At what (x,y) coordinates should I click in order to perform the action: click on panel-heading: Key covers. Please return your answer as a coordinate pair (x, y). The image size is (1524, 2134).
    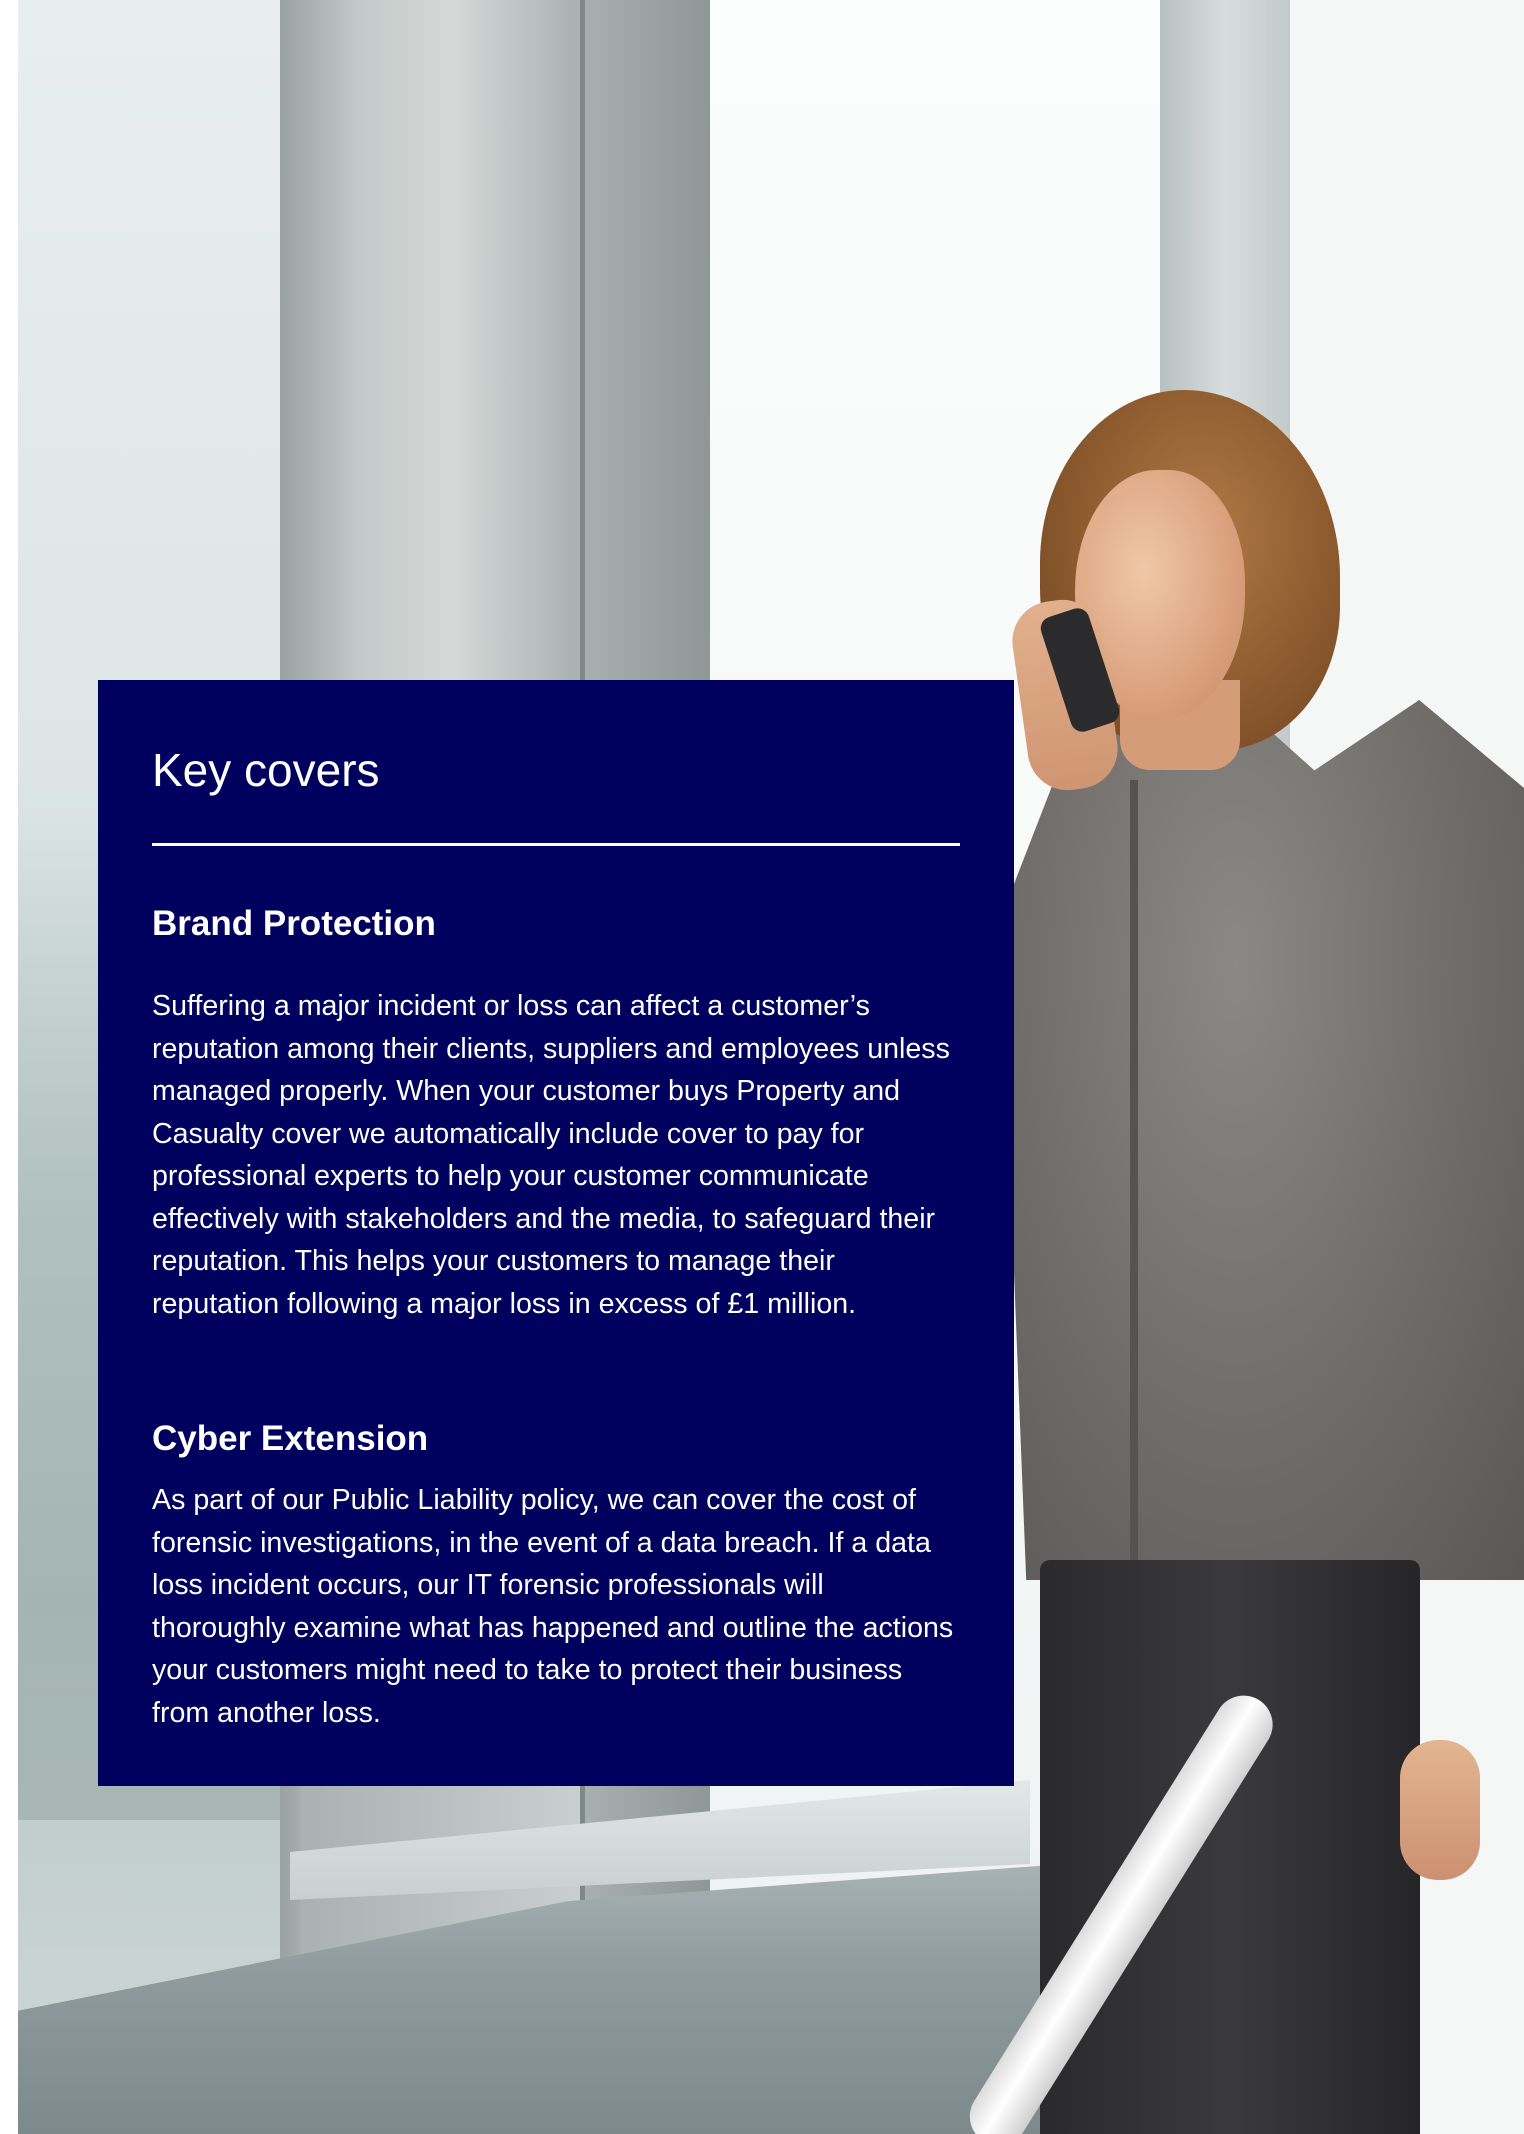
    Looking at the image, I should click on (266, 770).